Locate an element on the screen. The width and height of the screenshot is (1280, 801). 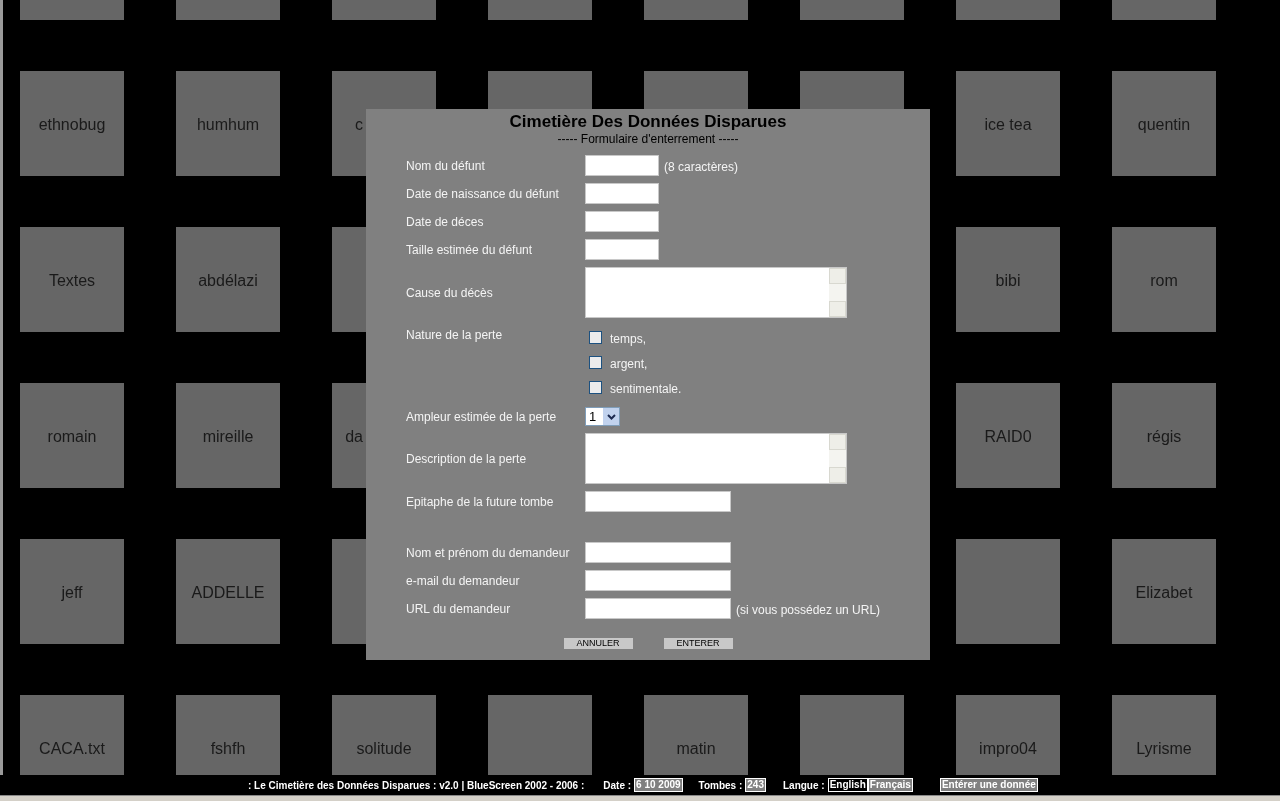
field-label: Date de naissance du défunt is located at coordinates (483, 194).